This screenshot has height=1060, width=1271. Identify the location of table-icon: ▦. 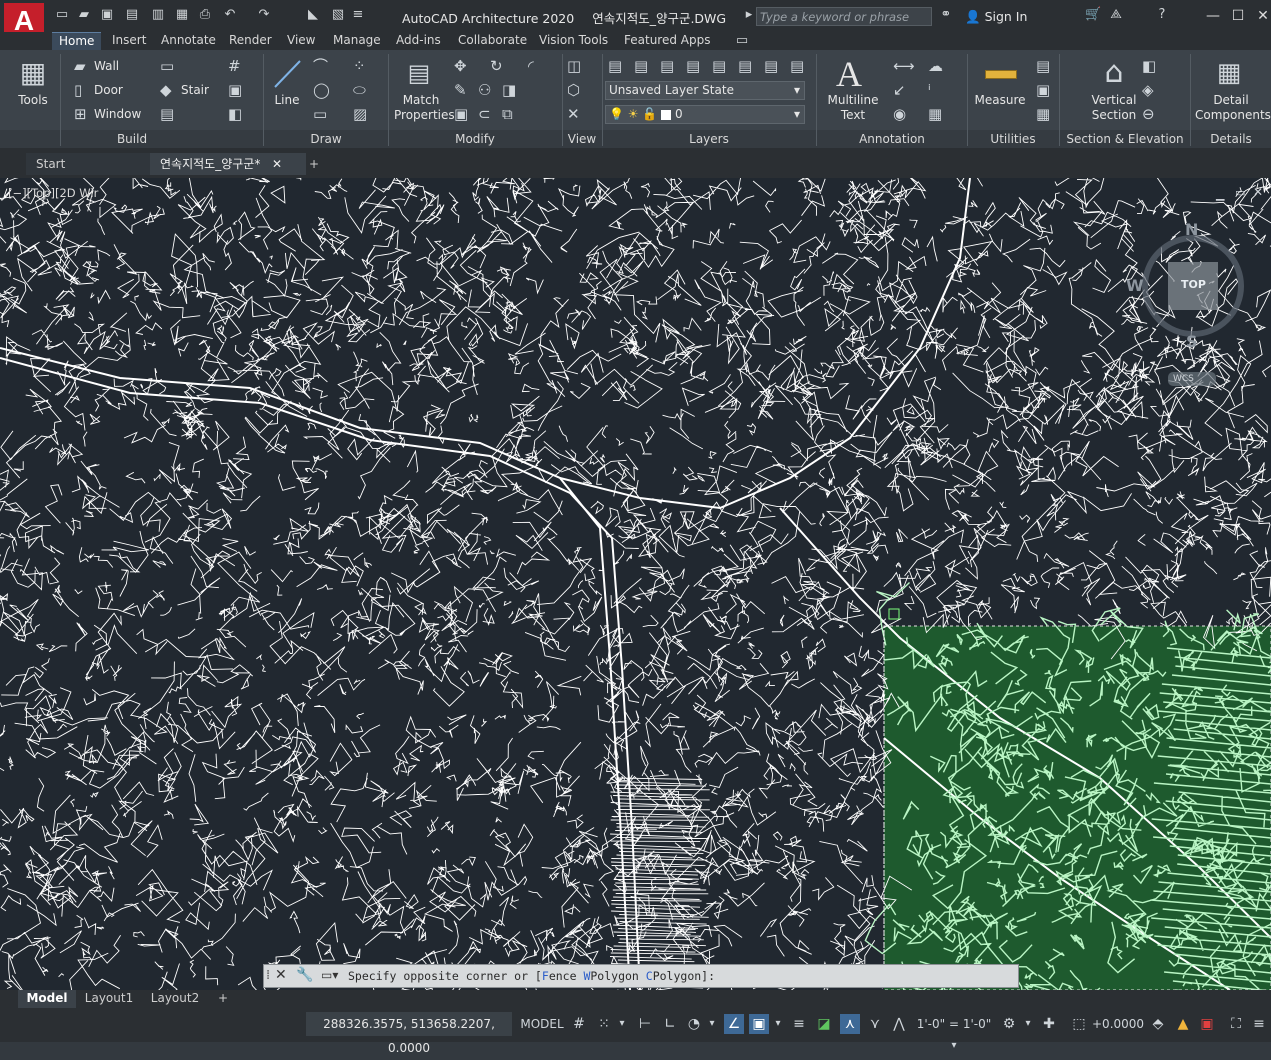
(935, 114).